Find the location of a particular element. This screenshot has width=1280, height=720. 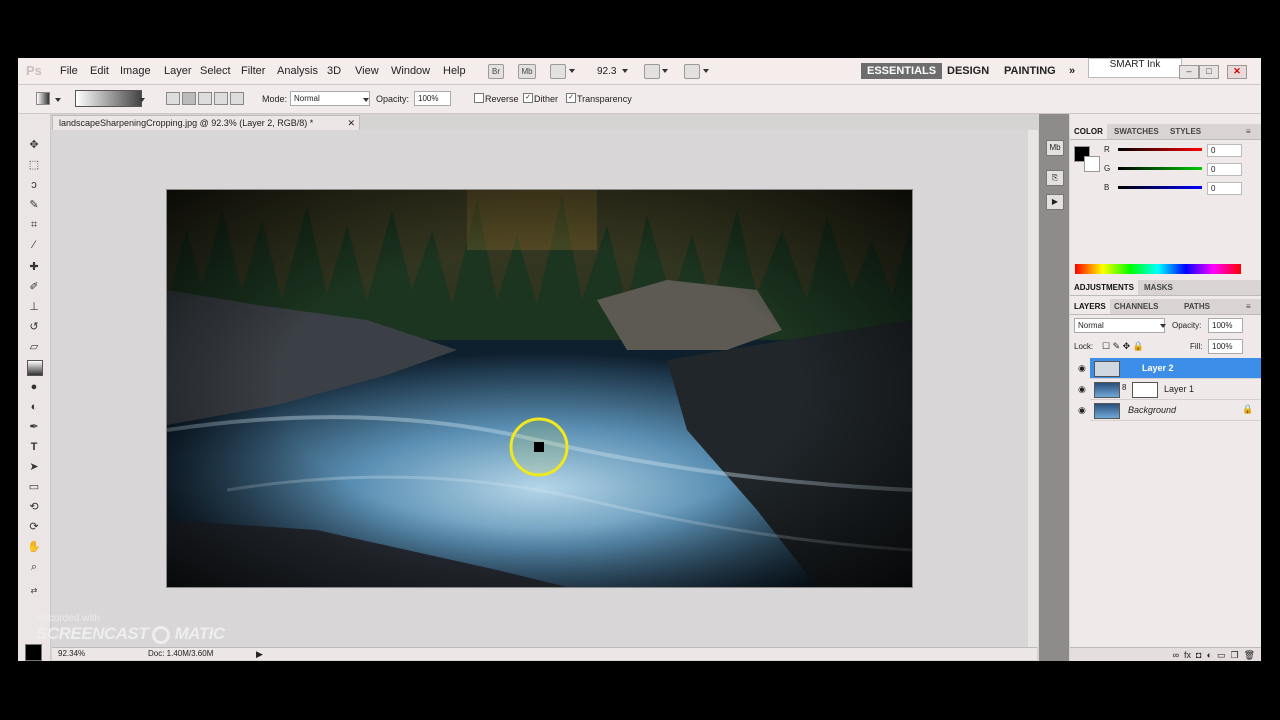

maximize-button: □ is located at coordinates (1209, 72).